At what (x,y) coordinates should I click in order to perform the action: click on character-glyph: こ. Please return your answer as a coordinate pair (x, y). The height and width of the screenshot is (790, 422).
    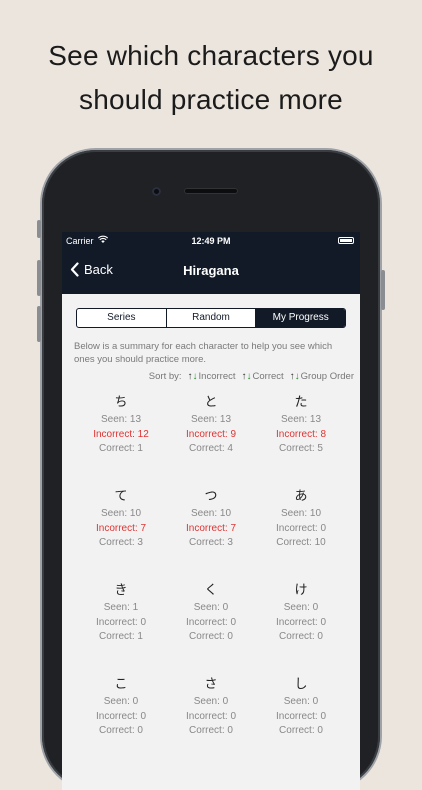
    Looking at the image, I should click on (121, 683).